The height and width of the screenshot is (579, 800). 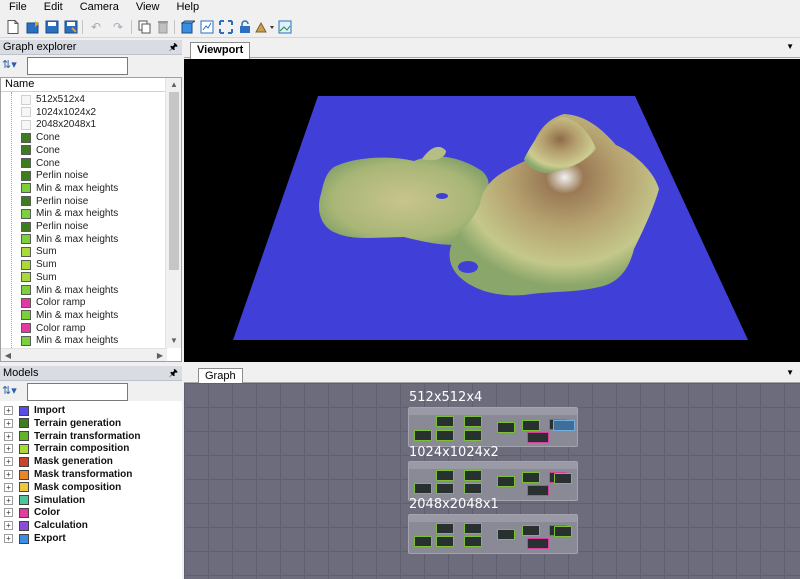 What do you see at coordinates (34, 410) in the screenshot?
I see `model-category-item: + Import` at bounding box center [34, 410].